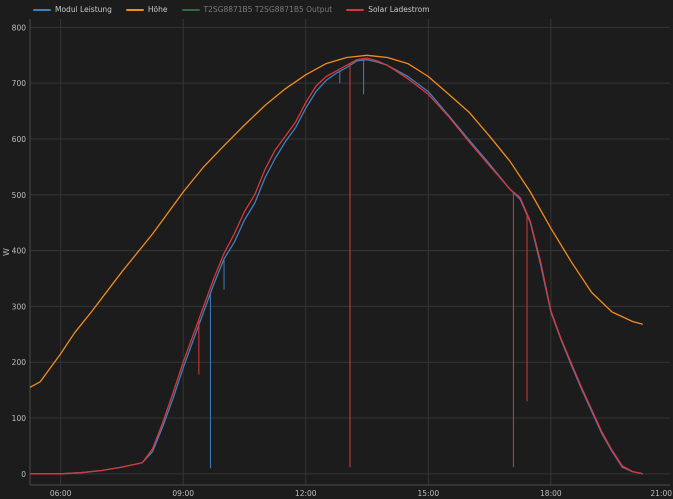 This screenshot has height=499, width=673. What do you see at coordinates (19, 251) in the screenshot?
I see `y-tick-label: 400` at bounding box center [19, 251].